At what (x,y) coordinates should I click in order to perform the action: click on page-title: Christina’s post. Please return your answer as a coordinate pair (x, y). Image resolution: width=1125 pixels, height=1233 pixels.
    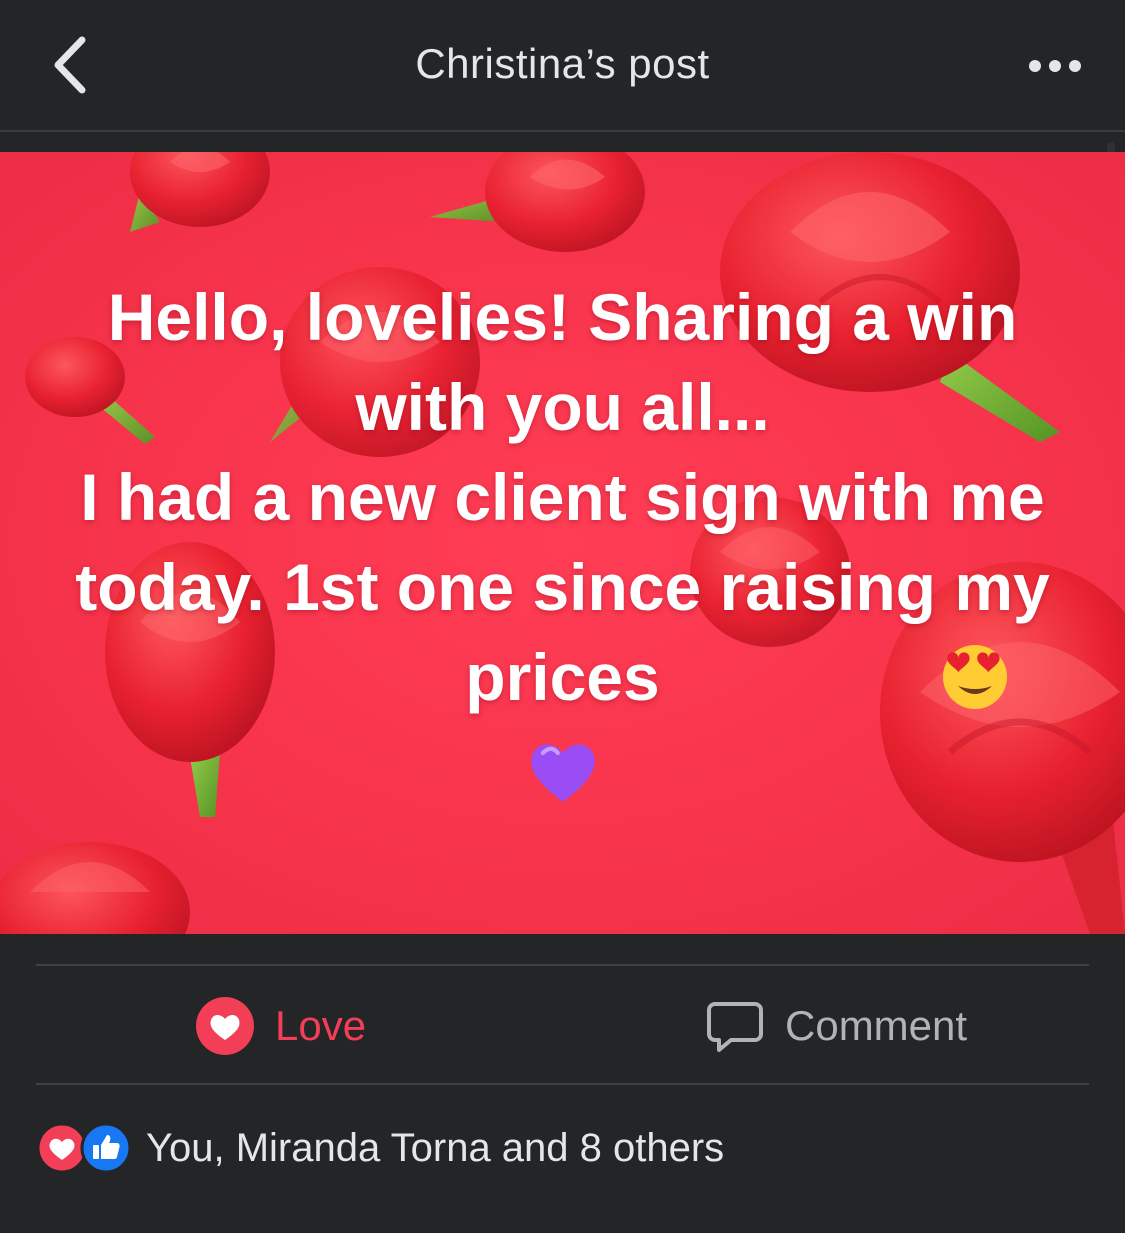
    Looking at the image, I should click on (562, 63).